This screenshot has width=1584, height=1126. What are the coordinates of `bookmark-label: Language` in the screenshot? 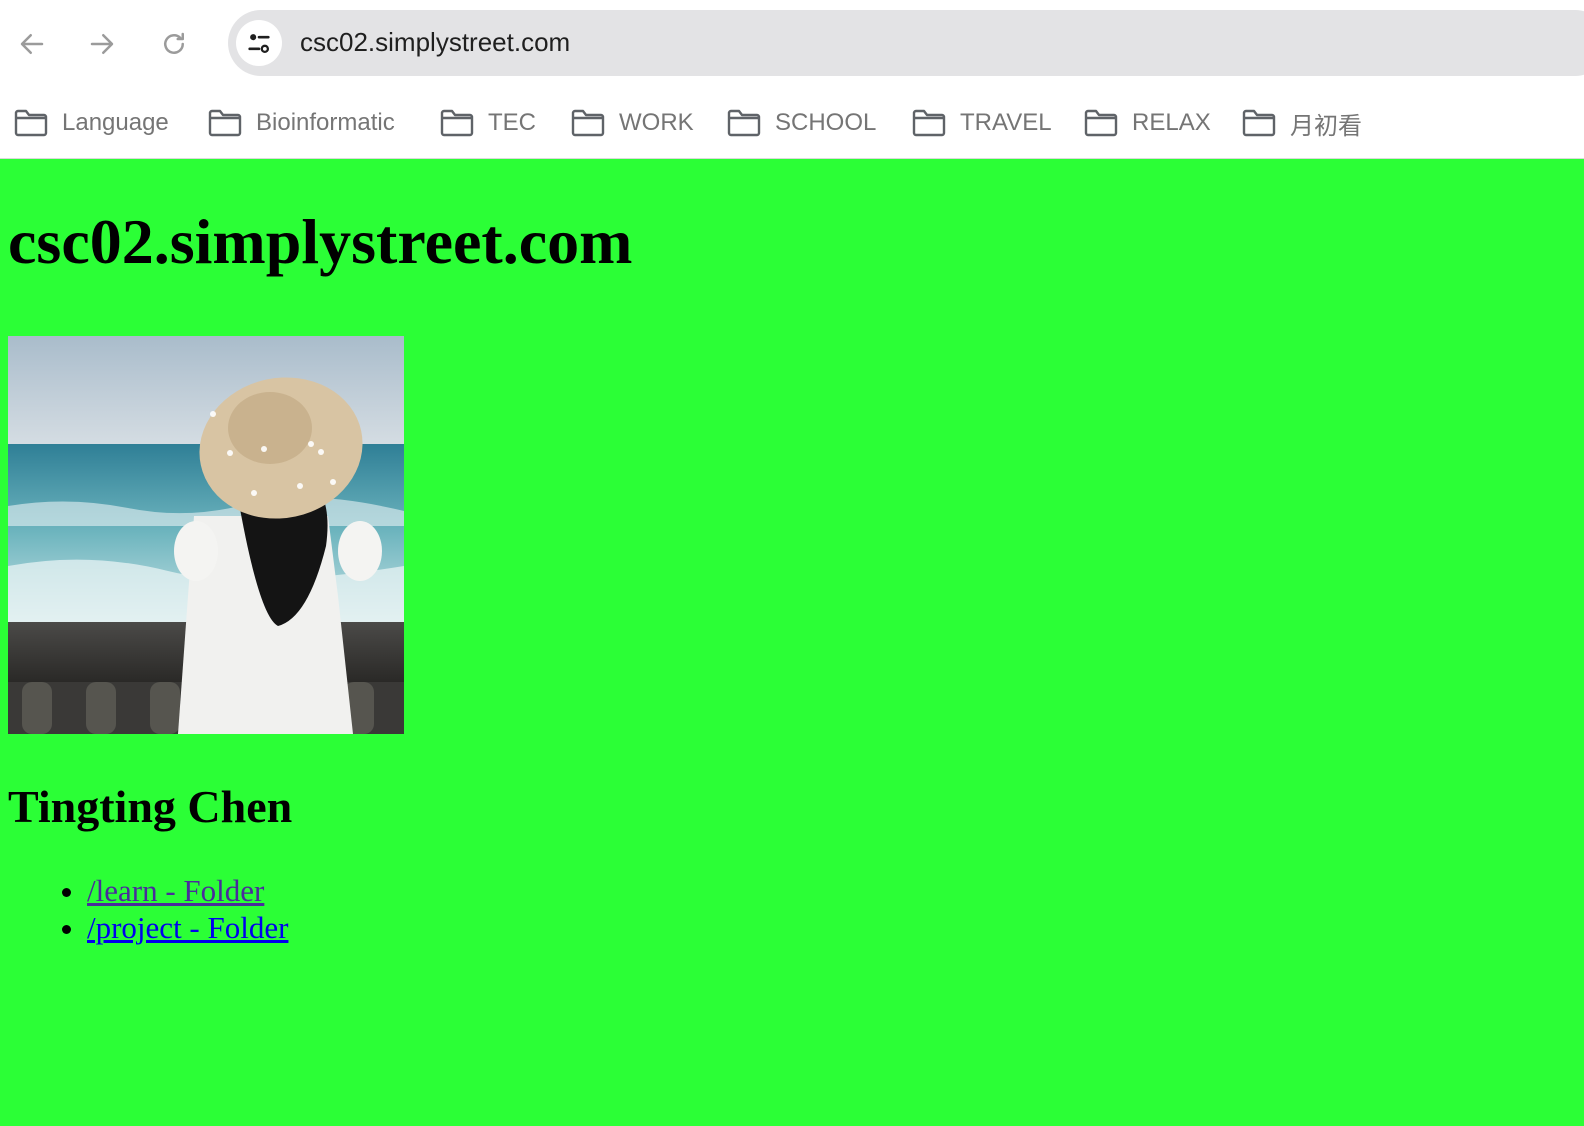 It's located at (115, 122).